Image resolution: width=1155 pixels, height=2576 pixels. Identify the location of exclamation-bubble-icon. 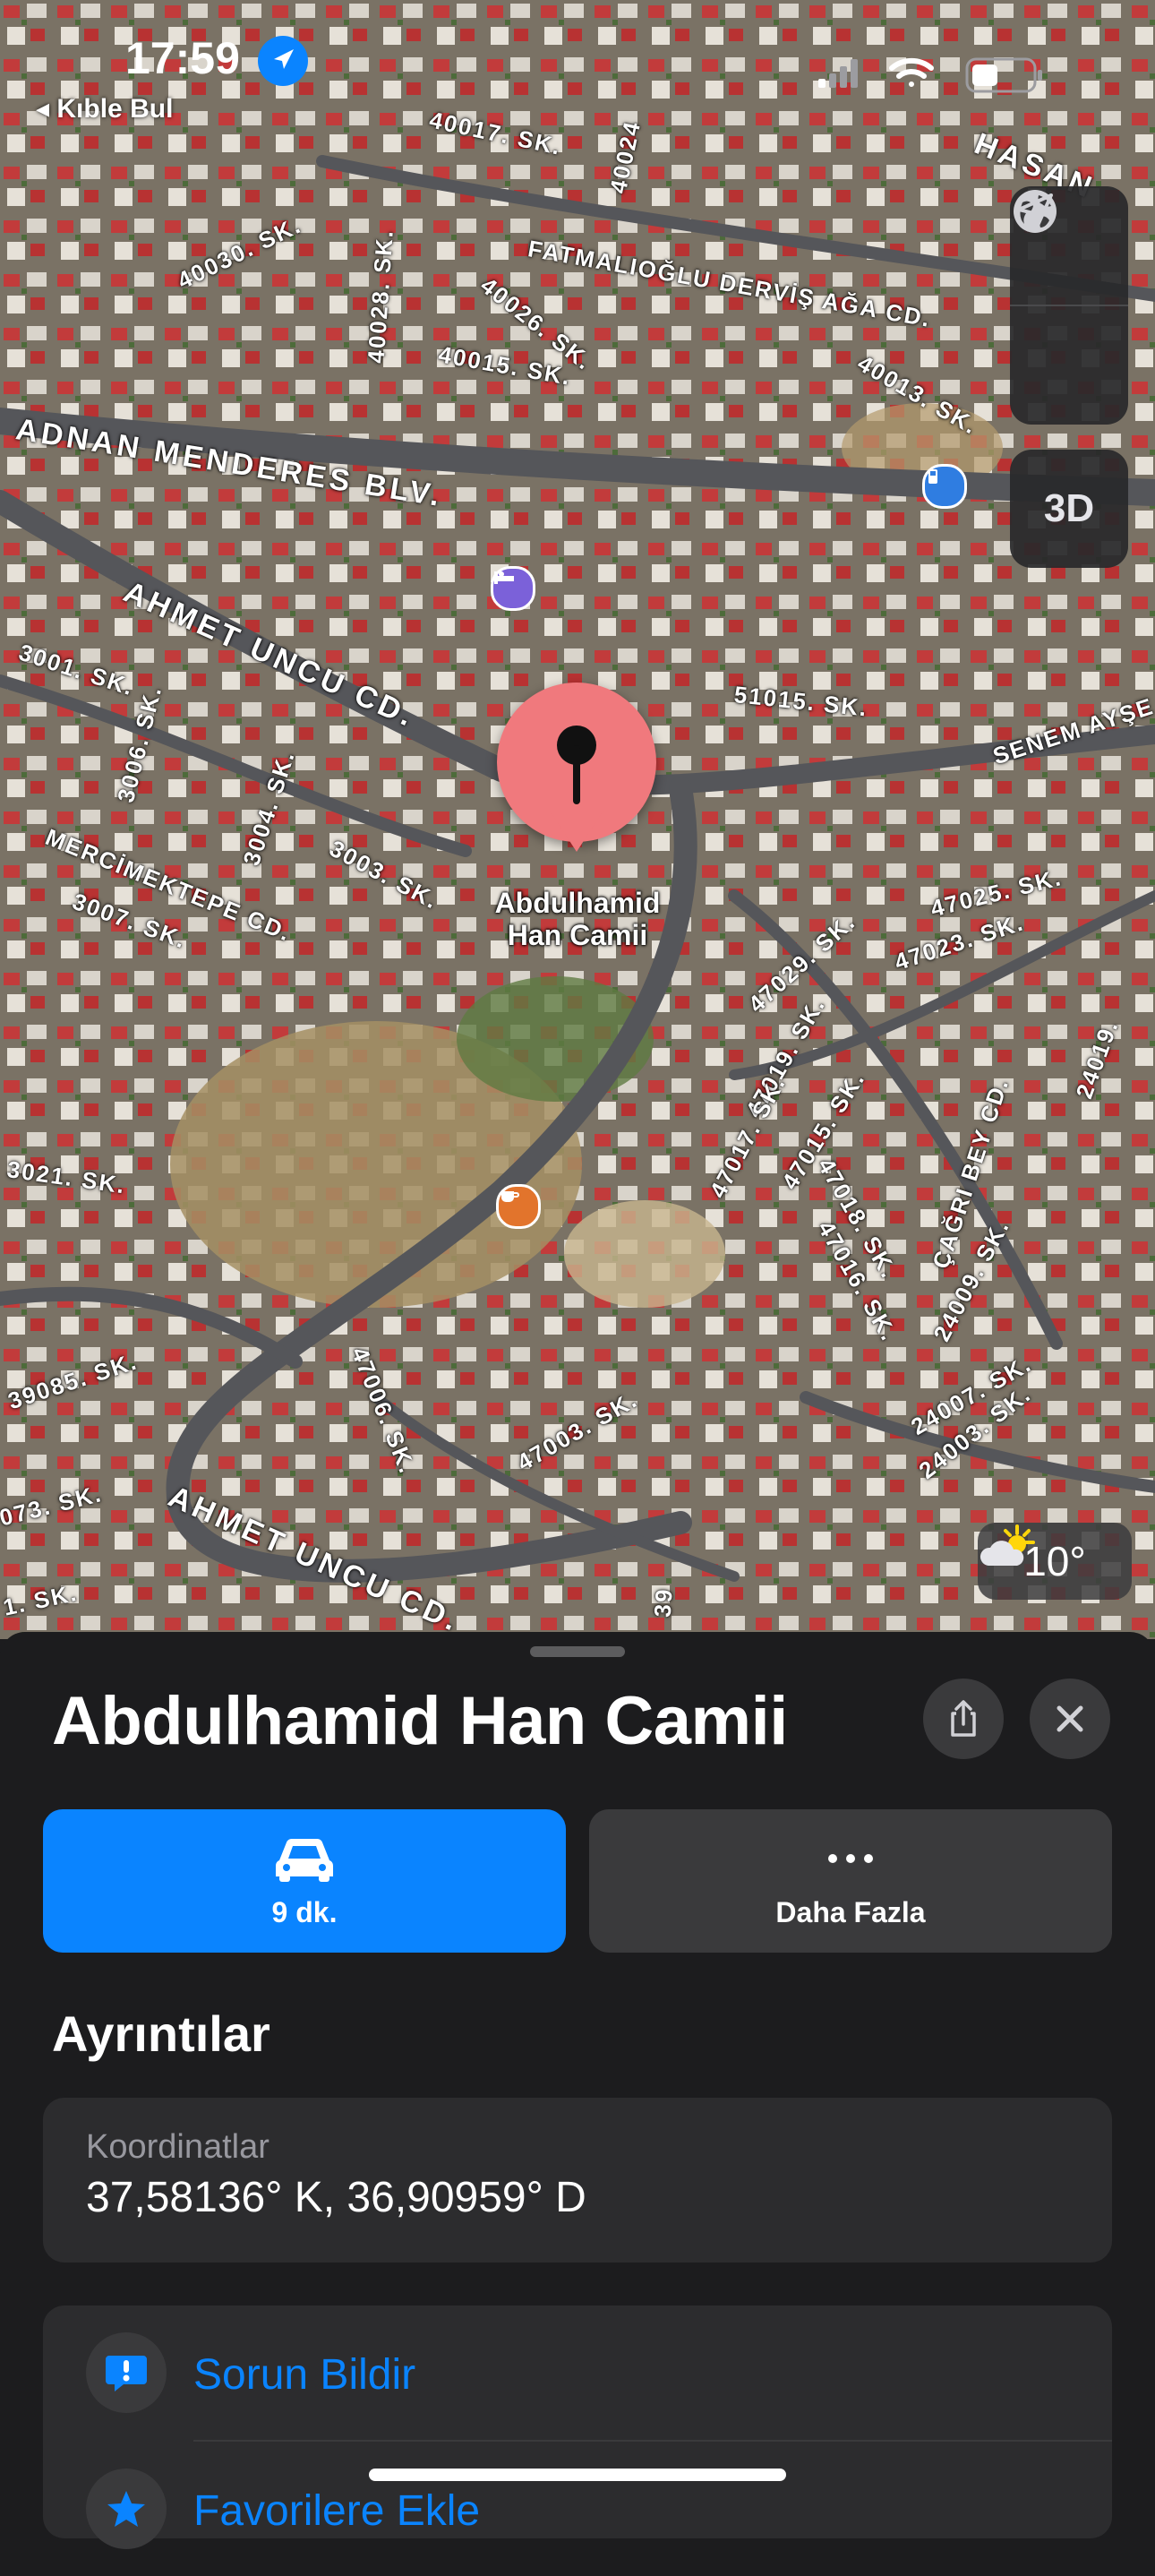
(126, 2373).